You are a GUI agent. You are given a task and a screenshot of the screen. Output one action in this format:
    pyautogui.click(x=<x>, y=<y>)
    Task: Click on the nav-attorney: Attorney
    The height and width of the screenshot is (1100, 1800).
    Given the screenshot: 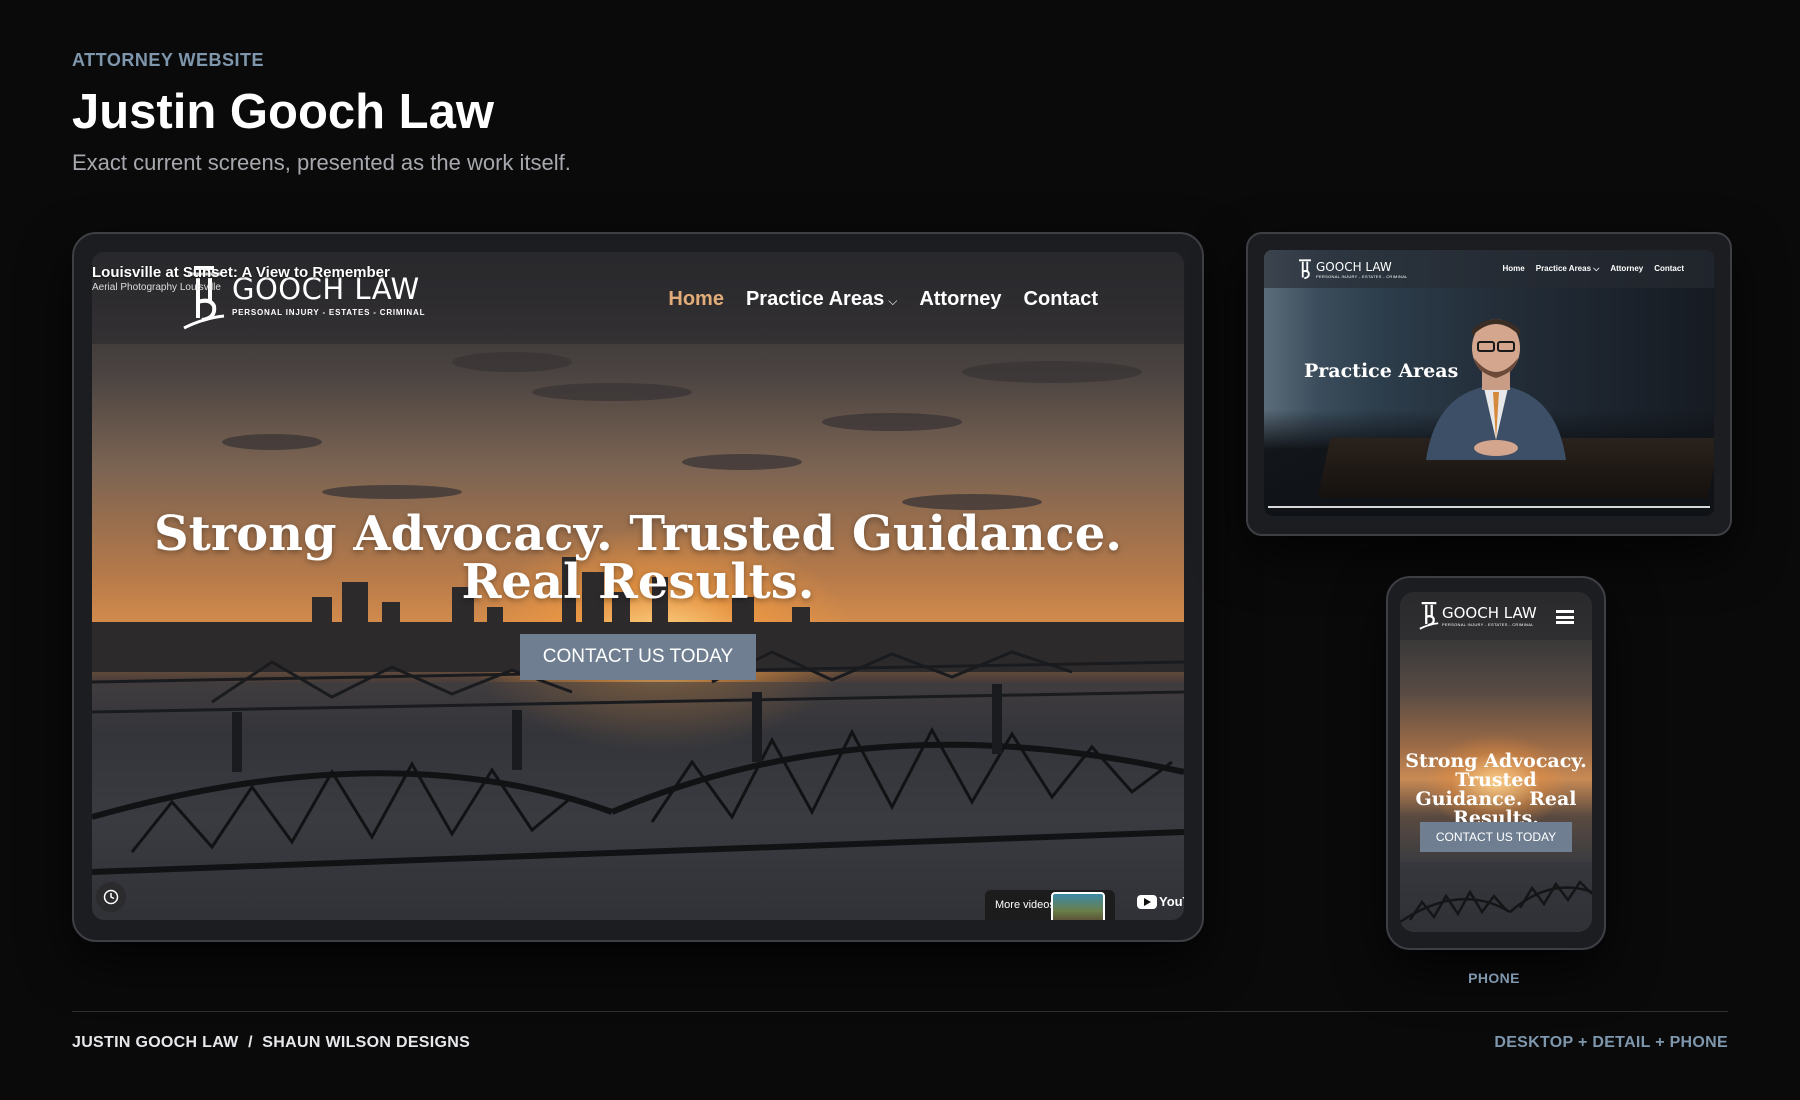 What is the action you would take?
    pyautogui.click(x=960, y=299)
    